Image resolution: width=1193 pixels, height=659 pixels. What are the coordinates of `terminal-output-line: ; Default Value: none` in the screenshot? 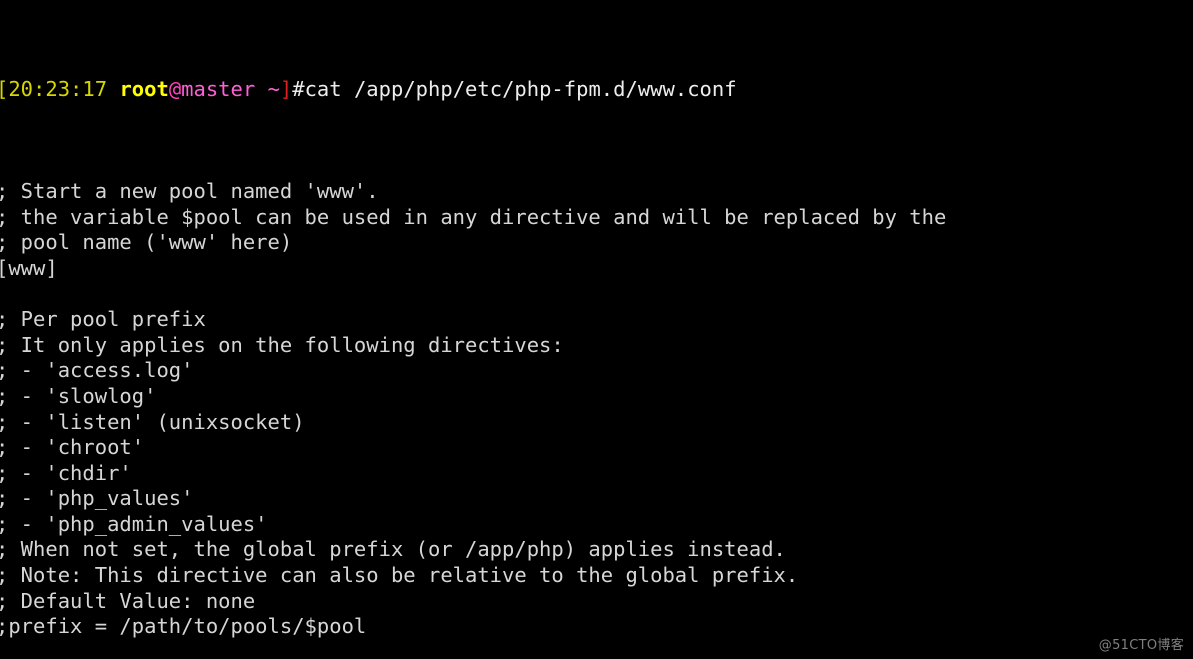 It's located at (128, 600).